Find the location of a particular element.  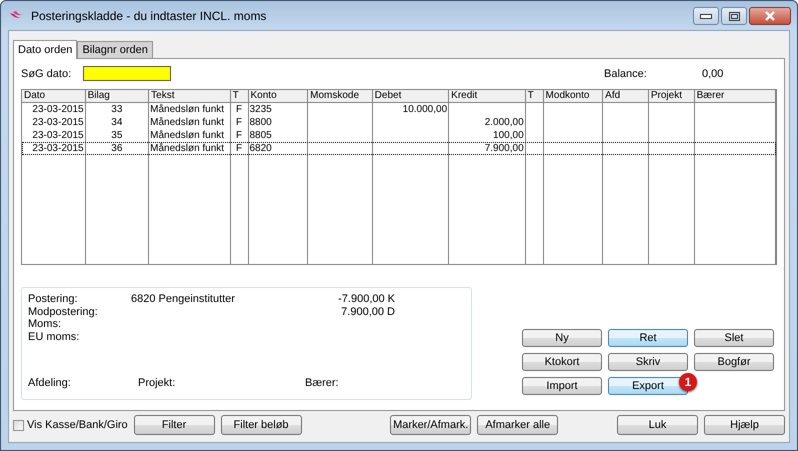

footer-button: Marker/Afmark. is located at coordinates (431, 425).